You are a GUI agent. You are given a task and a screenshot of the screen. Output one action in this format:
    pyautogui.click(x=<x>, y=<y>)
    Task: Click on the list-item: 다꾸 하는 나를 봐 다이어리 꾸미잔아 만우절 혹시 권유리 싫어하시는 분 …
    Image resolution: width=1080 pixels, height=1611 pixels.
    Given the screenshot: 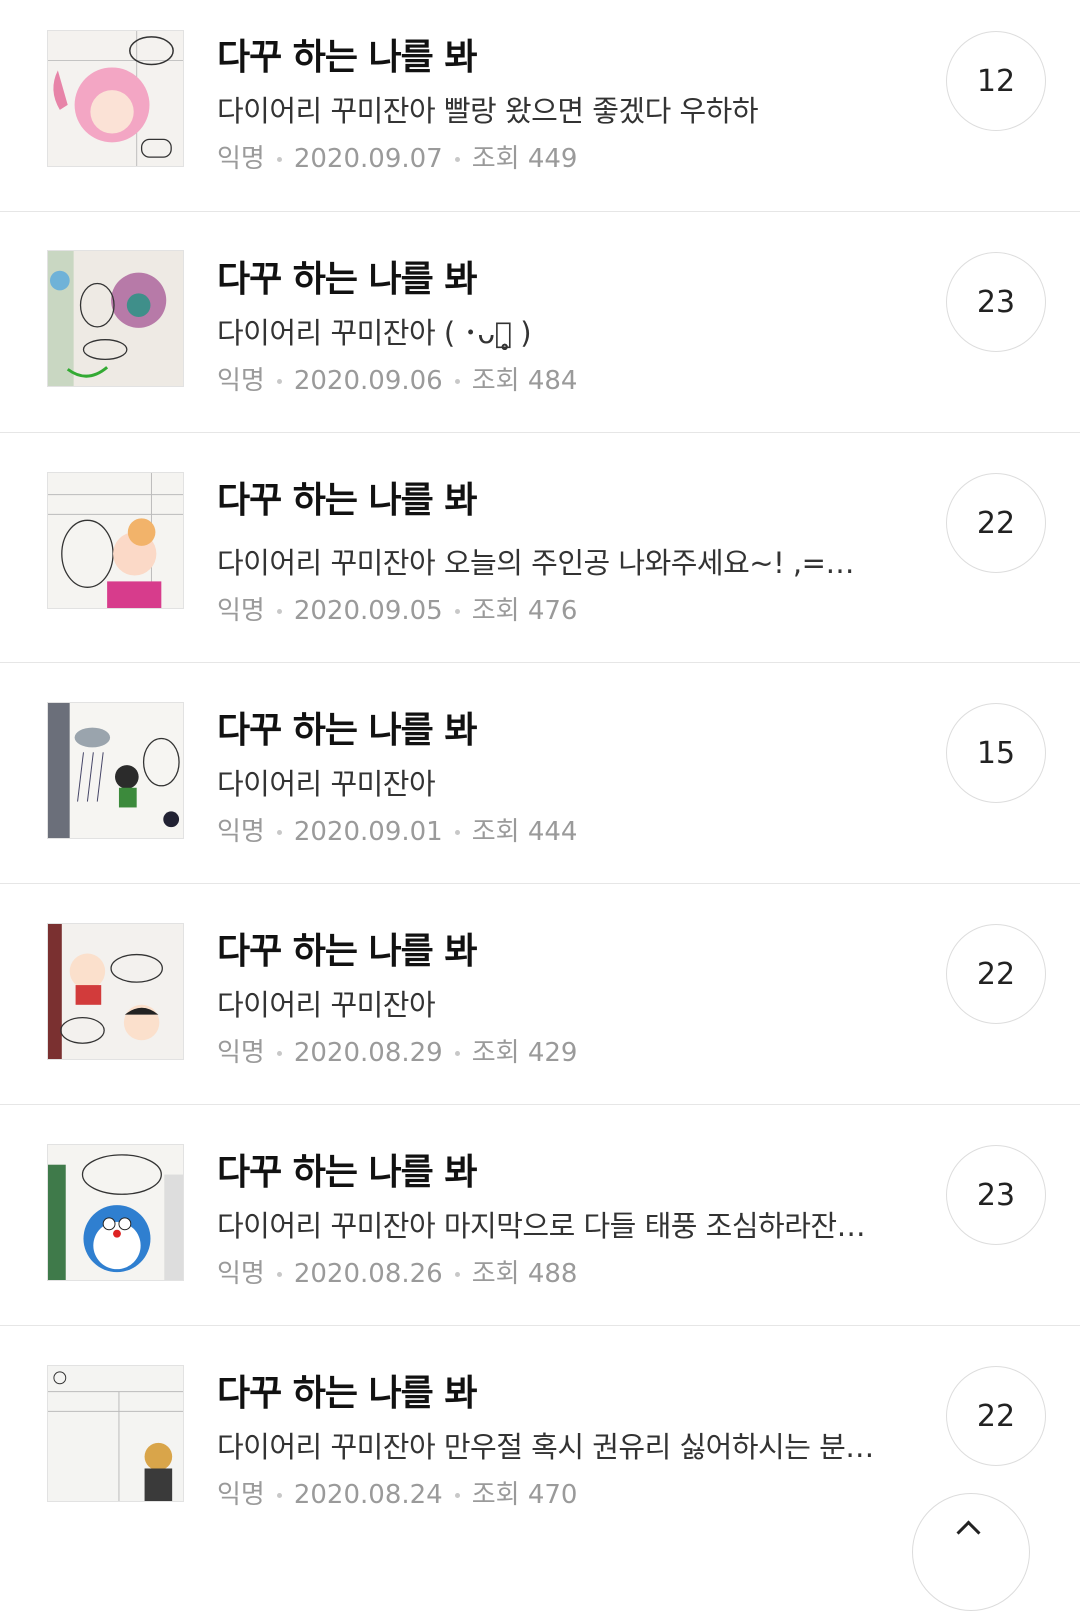 What is the action you would take?
    pyautogui.click(x=540, y=1436)
    